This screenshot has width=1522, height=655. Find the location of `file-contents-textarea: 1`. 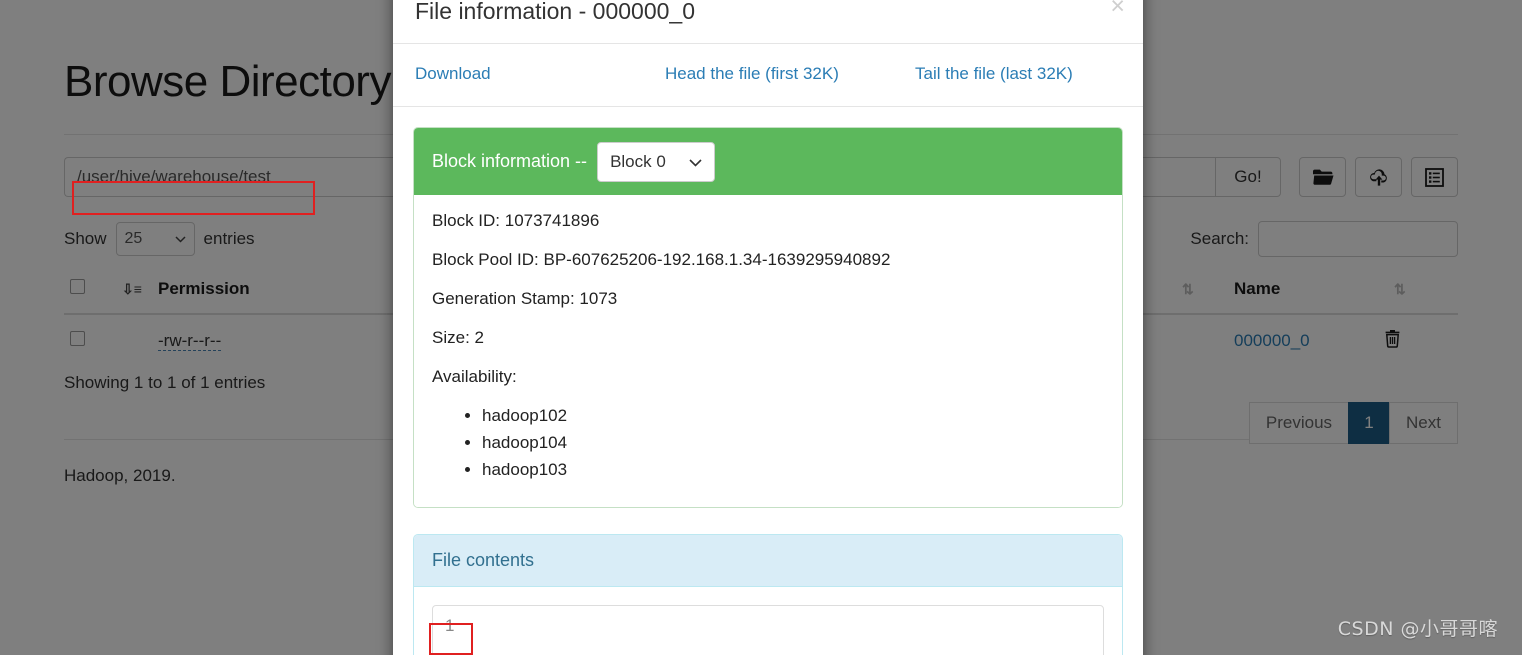

file-contents-textarea: 1 is located at coordinates (768, 630).